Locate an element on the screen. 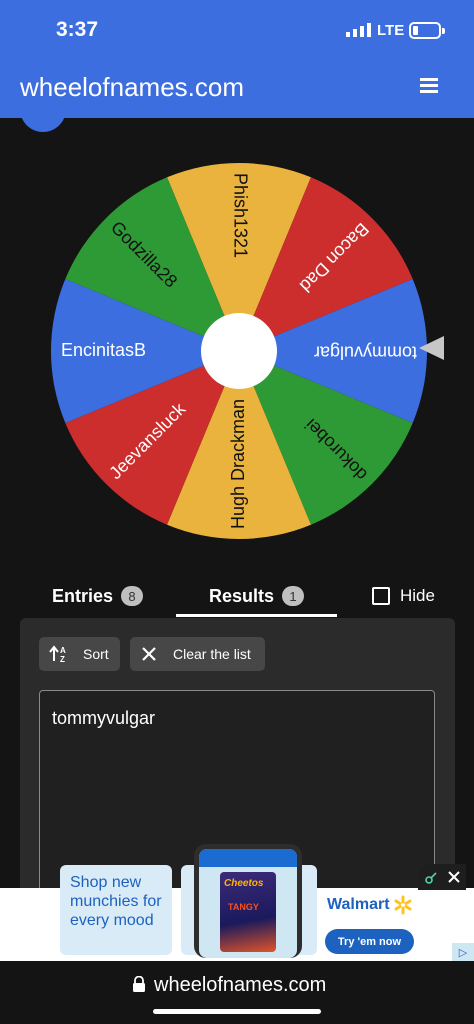 The width and height of the screenshot is (474, 1024). results-count-badge: 1 is located at coordinates (293, 596).